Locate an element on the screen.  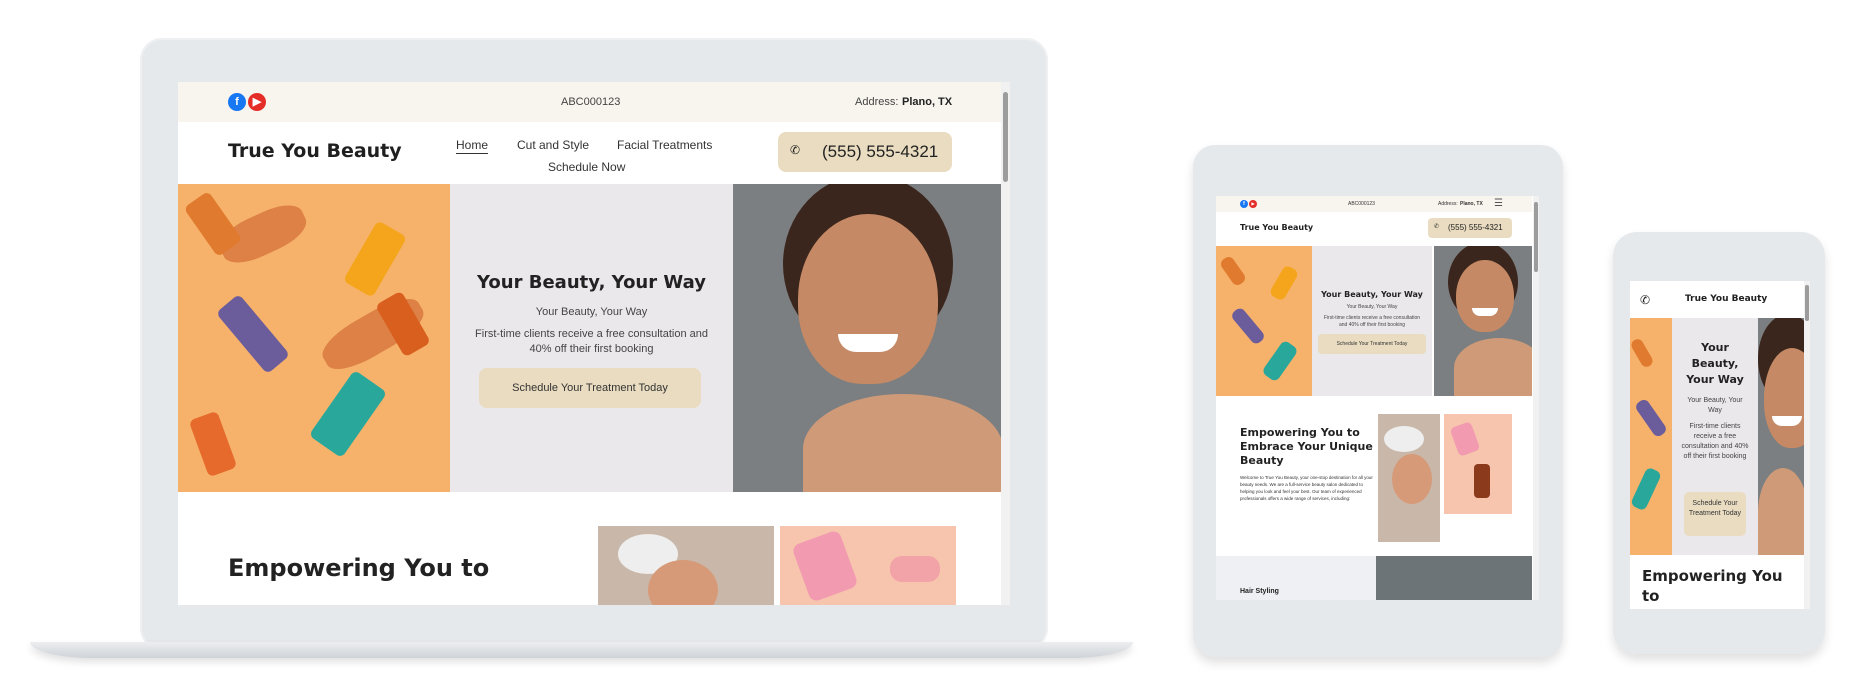
nav-facial-treatments: Facial Treatments is located at coordinates (664, 145).